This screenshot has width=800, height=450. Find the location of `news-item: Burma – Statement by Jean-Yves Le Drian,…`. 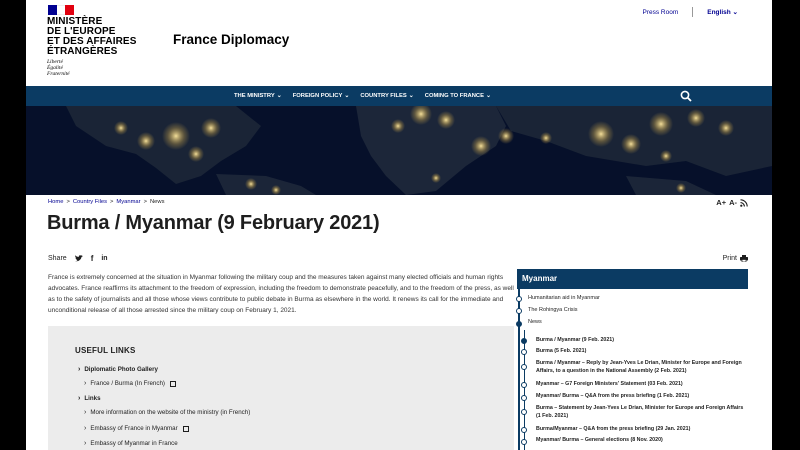

news-item: Burma – Statement by Jean-Yves Le Drian,… is located at coordinates (641, 412).